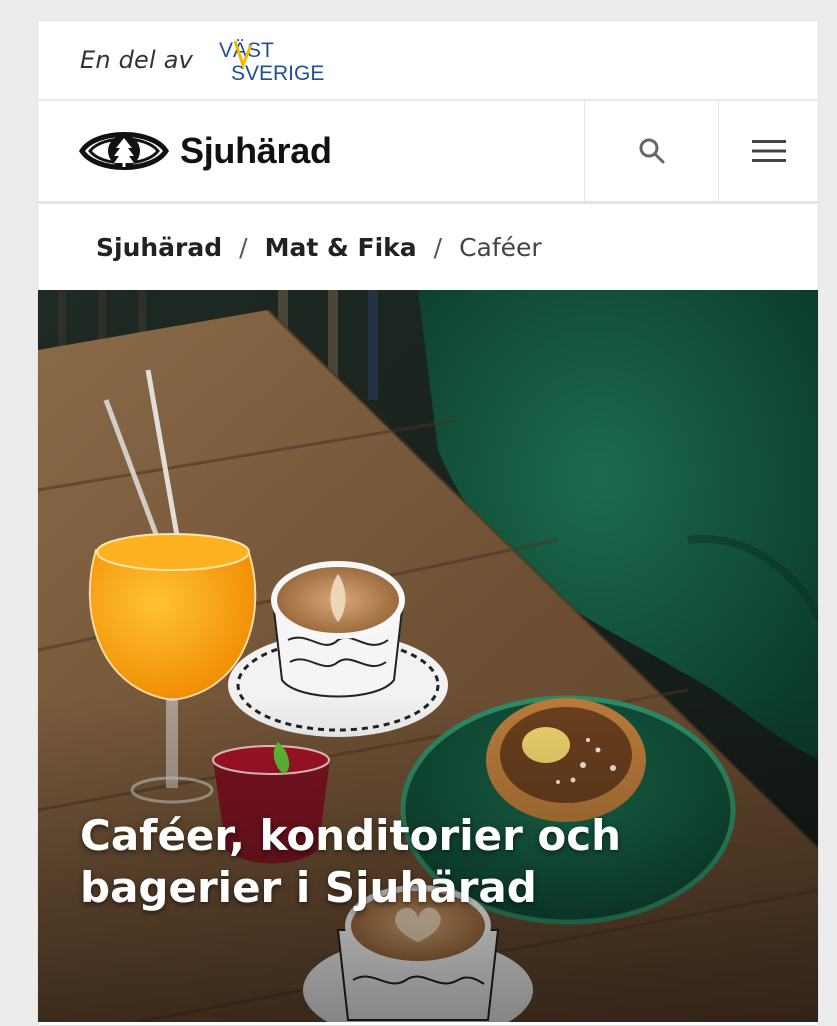  What do you see at coordinates (341, 247) in the screenshot?
I see `breadcrumb-link-mat-fika: Mat & Fika` at bounding box center [341, 247].